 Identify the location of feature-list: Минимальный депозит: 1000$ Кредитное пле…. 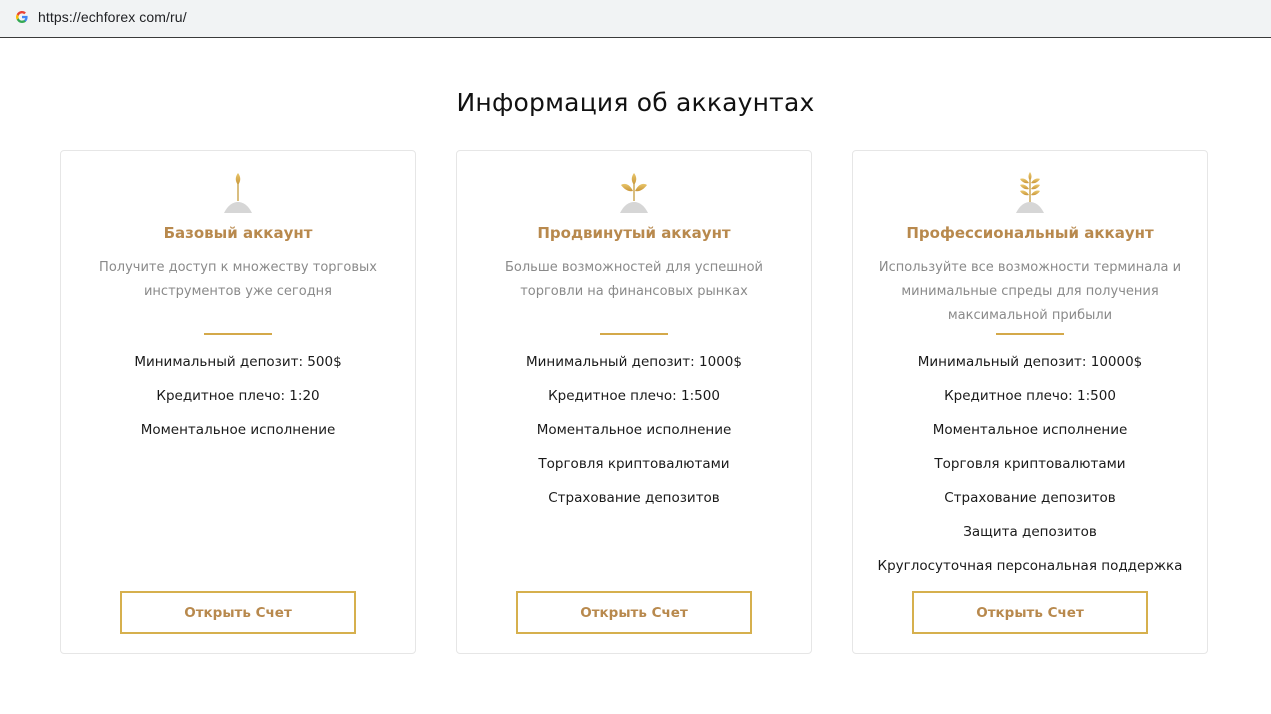
(634, 436).